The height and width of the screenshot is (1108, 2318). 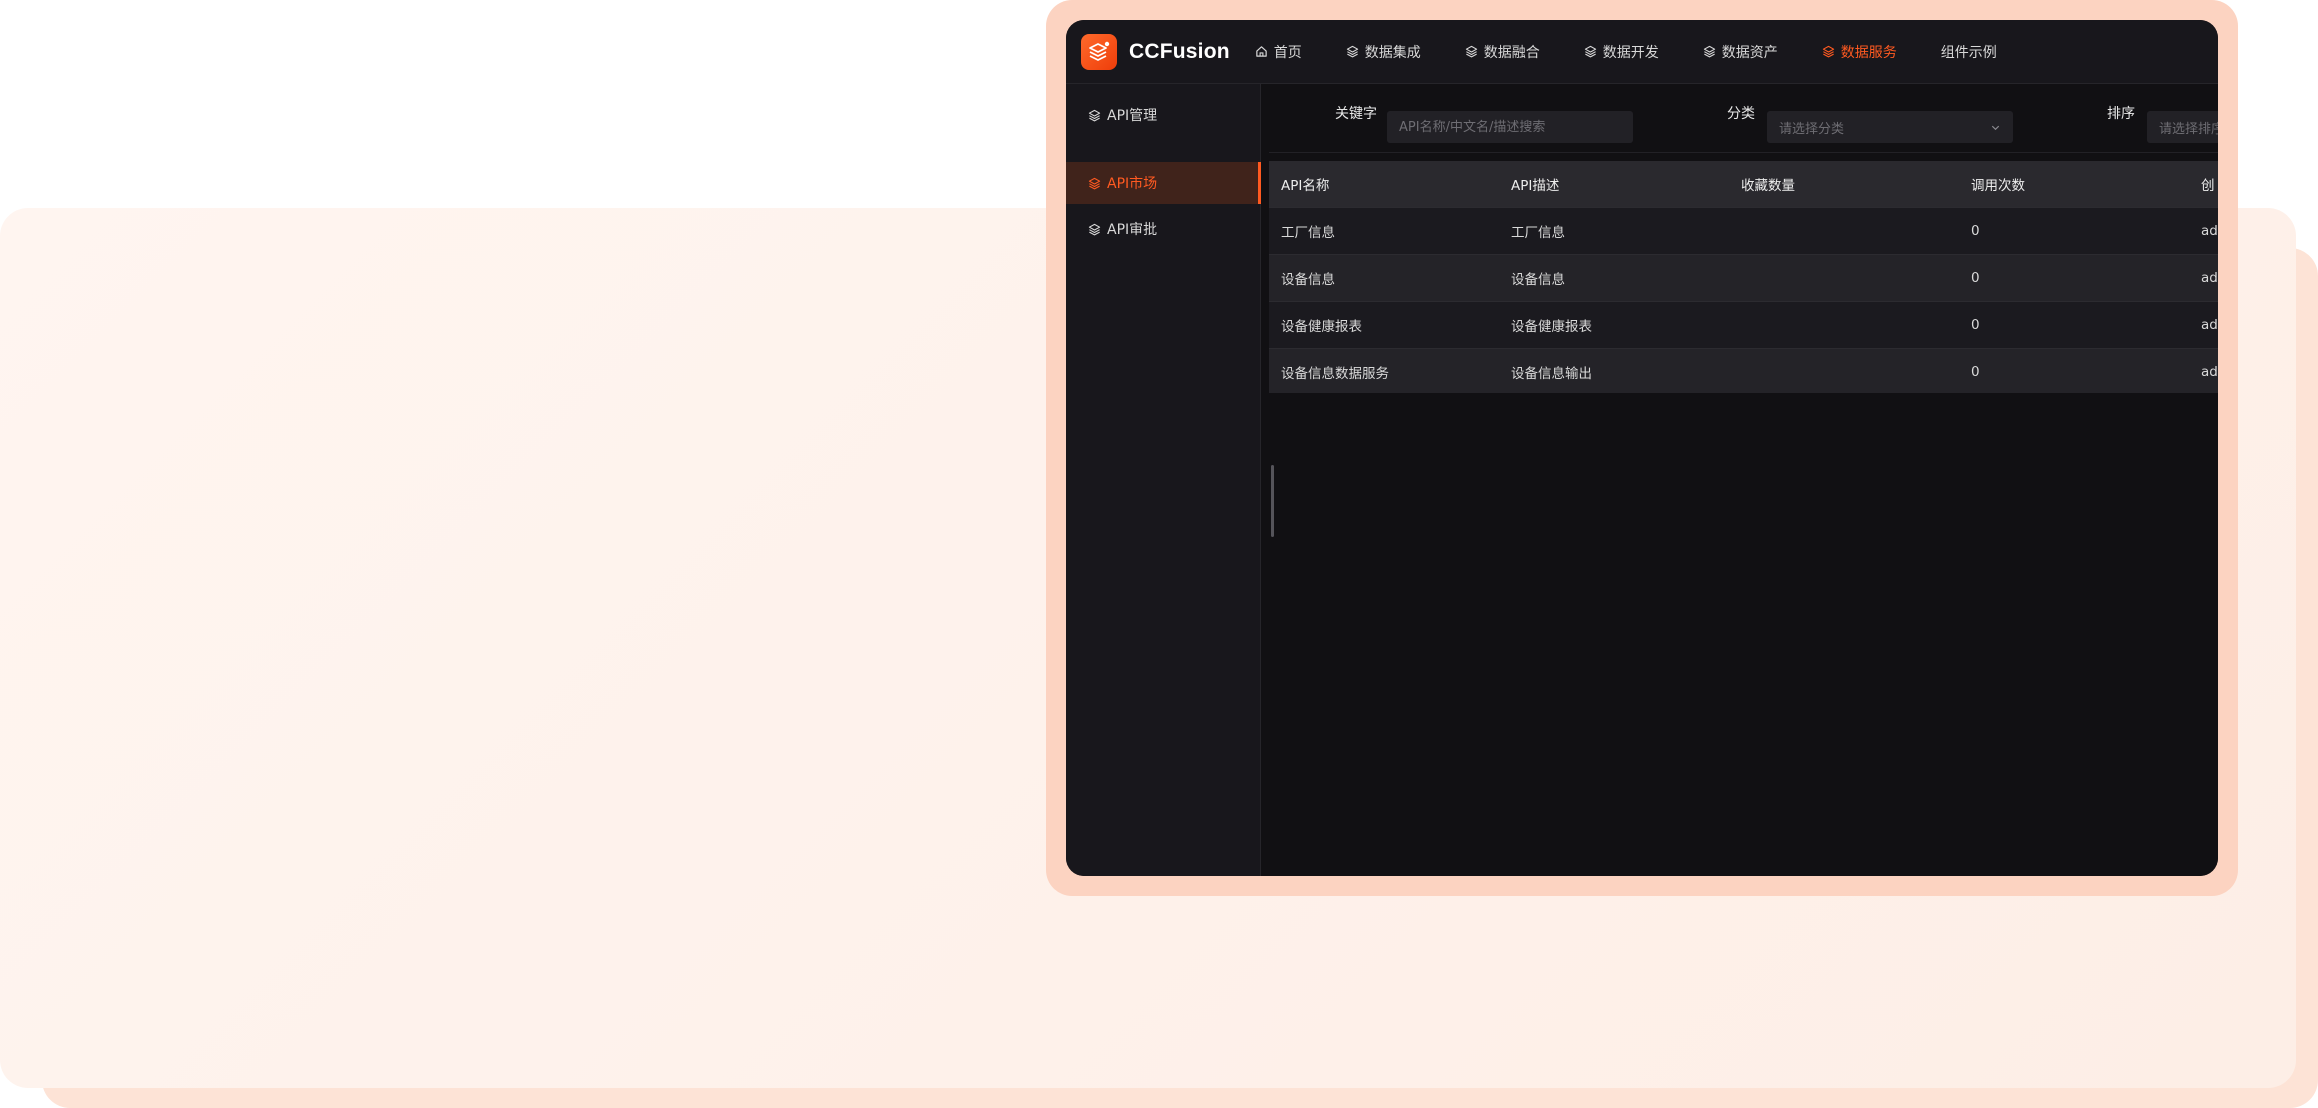 What do you see at coordinates (1630, 52) in the screenshot?
I see `nav-item-label: 数据开发` at bounding box center [1630, 52].